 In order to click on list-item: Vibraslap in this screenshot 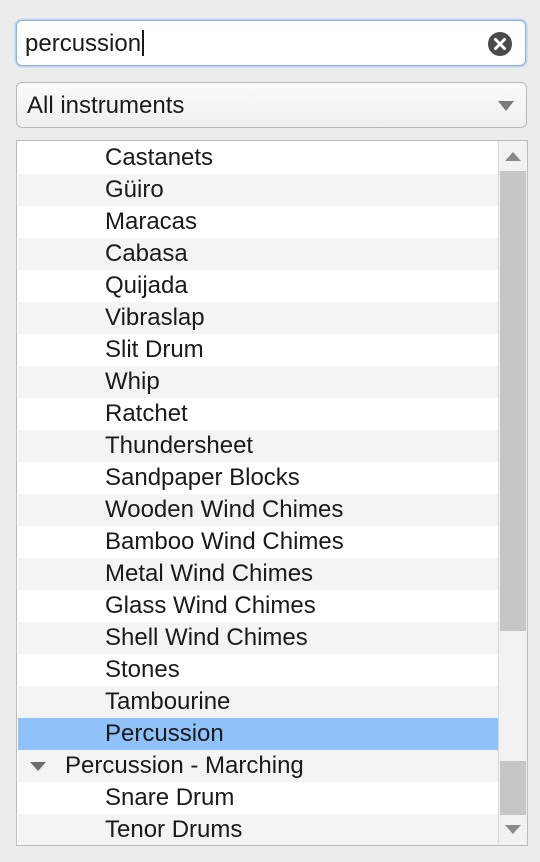, I will do `click(258, 318)`.